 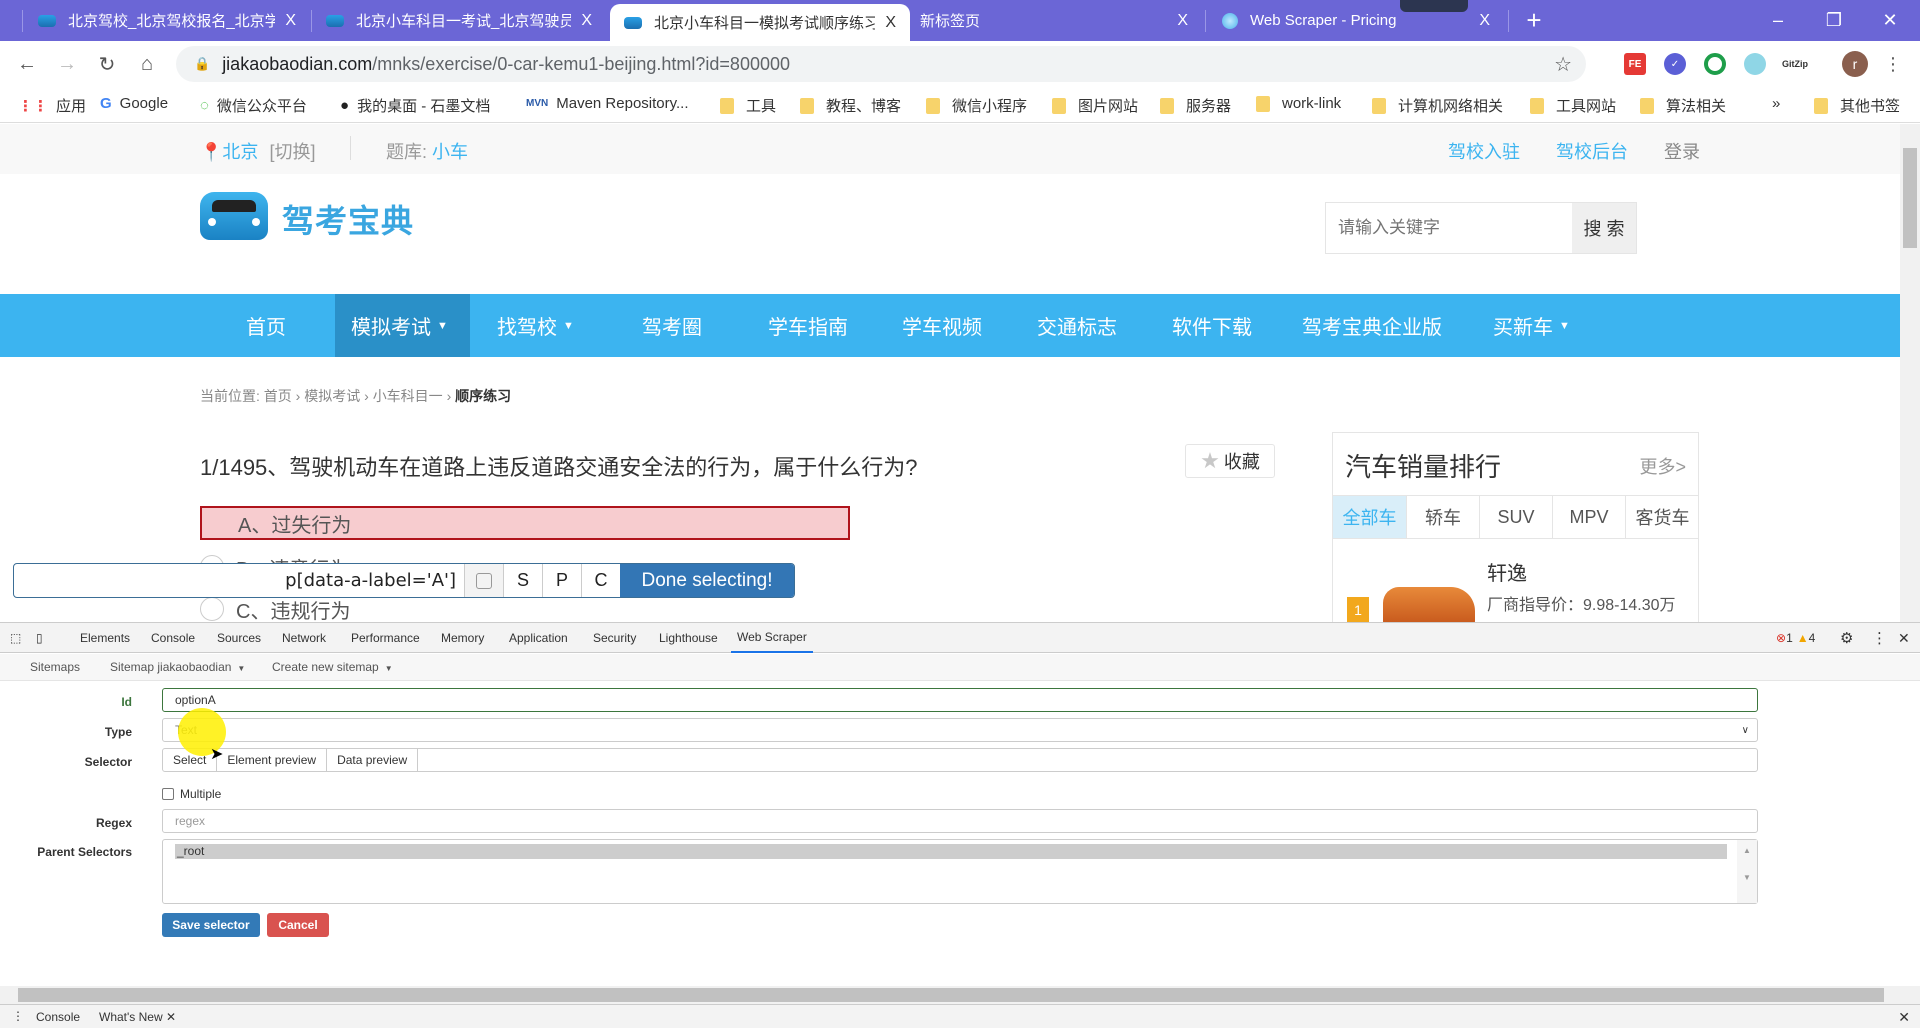 I want to click on issues-counter: ⊗ 1 ▲ 4, so click(x=1795, y=638).